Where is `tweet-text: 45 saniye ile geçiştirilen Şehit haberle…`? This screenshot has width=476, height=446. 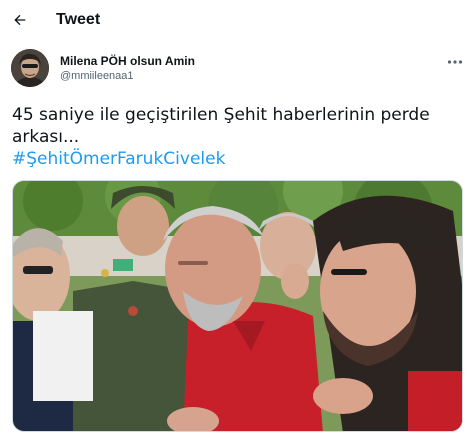
tweet-text: 45 saniye ile geçiştirilen Şehit haberle… is located at coordinates (232, 137).